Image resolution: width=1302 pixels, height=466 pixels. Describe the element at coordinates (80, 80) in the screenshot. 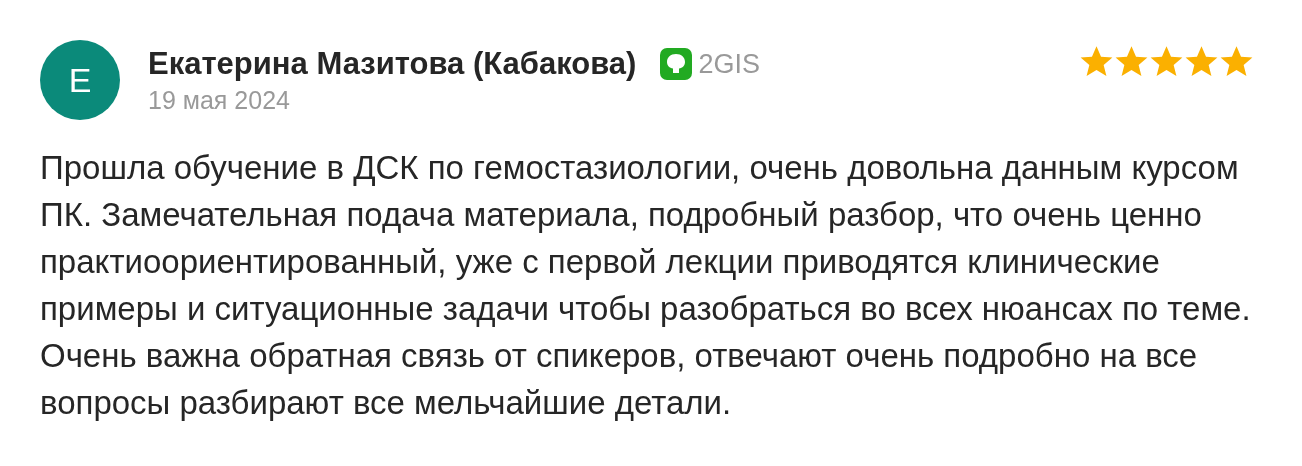

I see `avatar: E` at that location.